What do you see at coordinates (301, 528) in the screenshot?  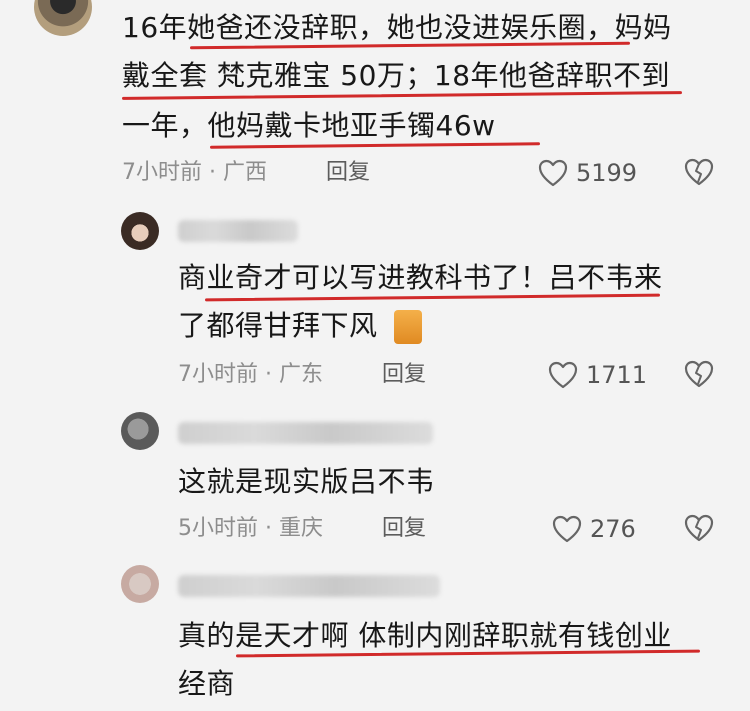 I see `location-text: 重庆` at bounding box center [301, 528].